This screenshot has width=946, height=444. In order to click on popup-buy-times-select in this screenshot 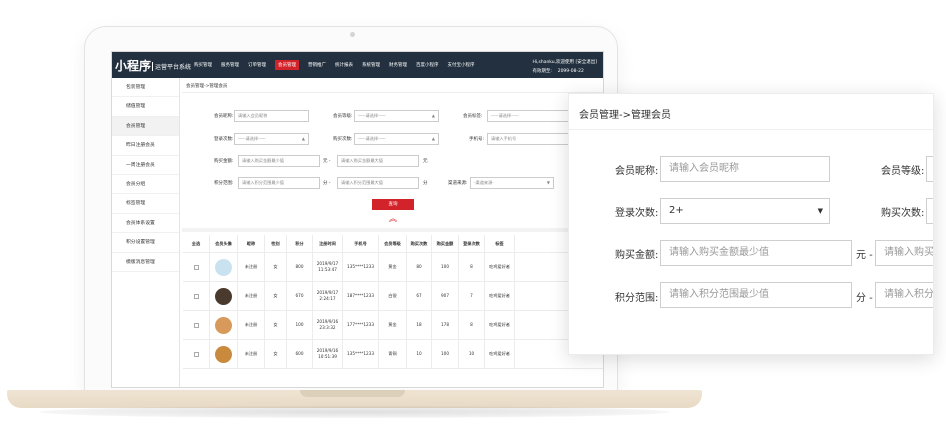, I will do `click(929, 211)`.